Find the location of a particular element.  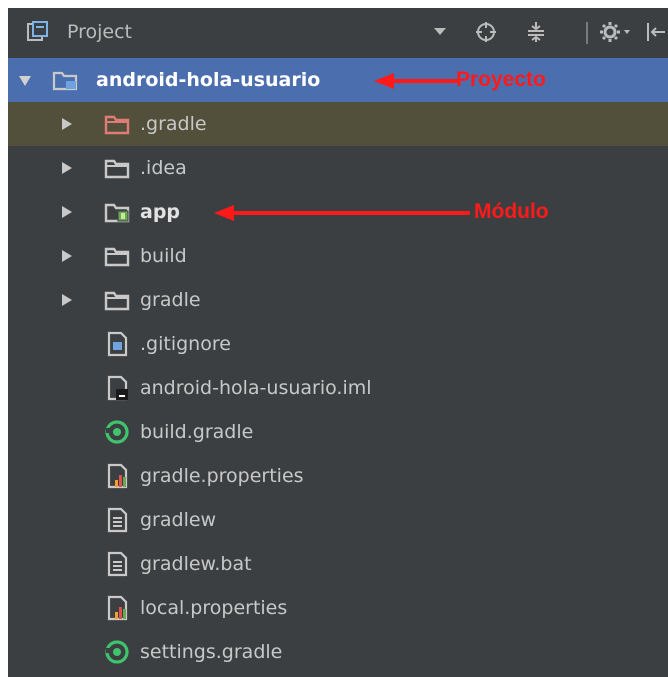

tree-label: build.gradle is located at coordinates (197, 432).